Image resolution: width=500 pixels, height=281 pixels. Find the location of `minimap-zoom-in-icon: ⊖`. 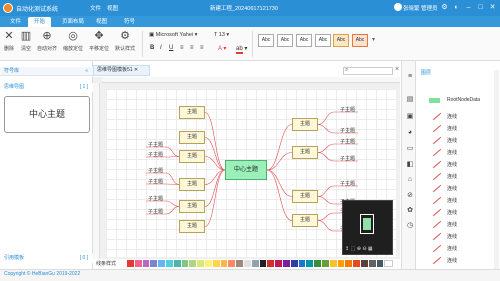

minimap-zoom-in-icon: ⊖ is located at coordinates (364, 249).